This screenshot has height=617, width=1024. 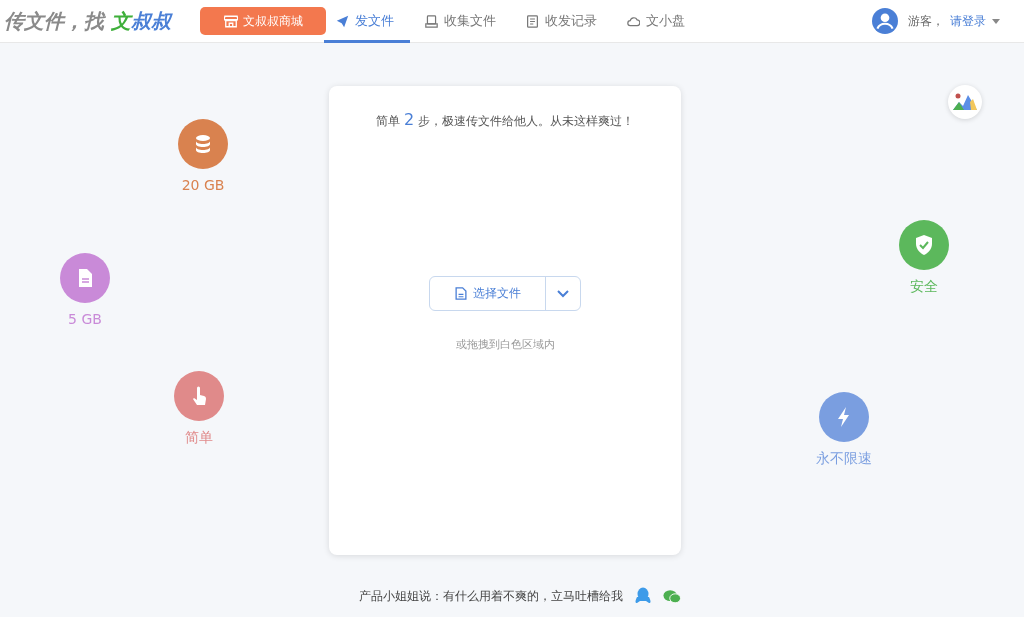 What do you see at coordinates (561, 21) in the screenshot?
I see `nav-tab: 收发记录` at bounding box center [561, 21].